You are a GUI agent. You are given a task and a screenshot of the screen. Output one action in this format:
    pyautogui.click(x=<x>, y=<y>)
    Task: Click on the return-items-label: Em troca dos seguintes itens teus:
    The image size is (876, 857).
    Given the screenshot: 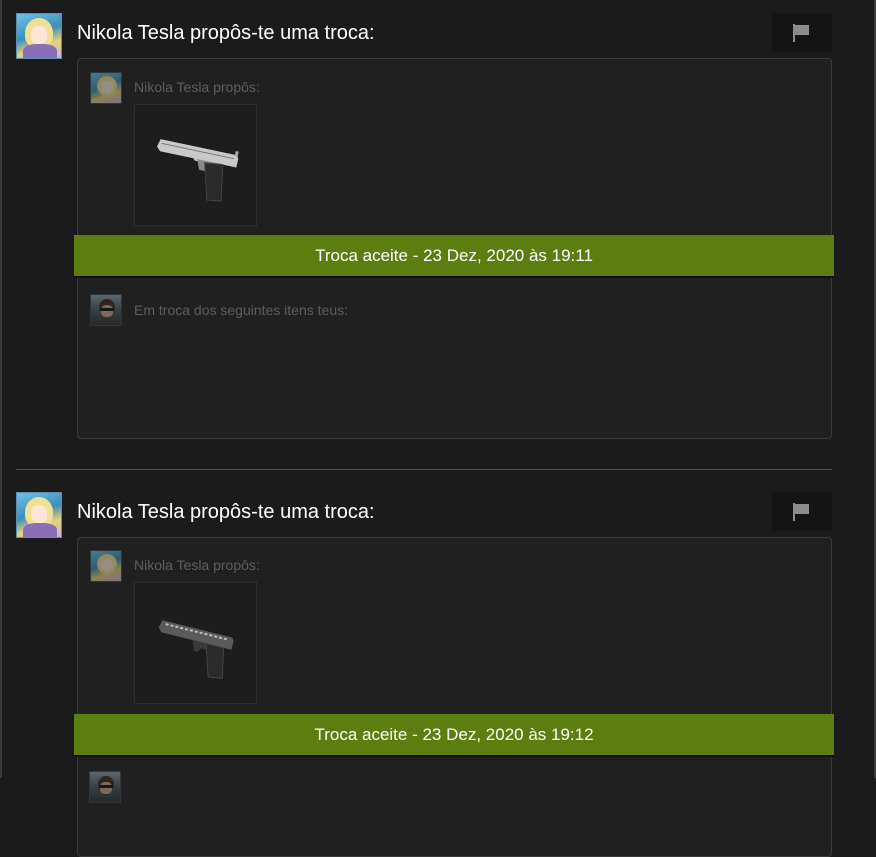 What is the action you would take?
    pyautogui.click(x=241, y=310)
    